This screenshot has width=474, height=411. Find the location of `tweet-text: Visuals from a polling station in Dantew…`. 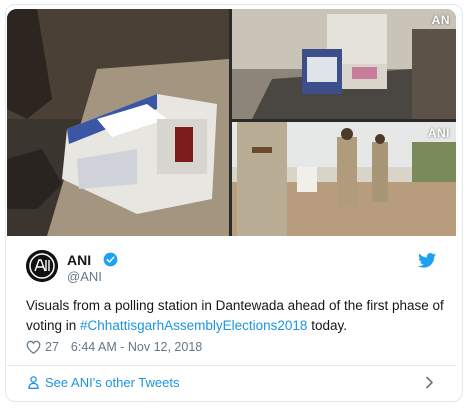

tweet-text: Visuals from a polling station in Dantew… is located at coordinates (236, 316).